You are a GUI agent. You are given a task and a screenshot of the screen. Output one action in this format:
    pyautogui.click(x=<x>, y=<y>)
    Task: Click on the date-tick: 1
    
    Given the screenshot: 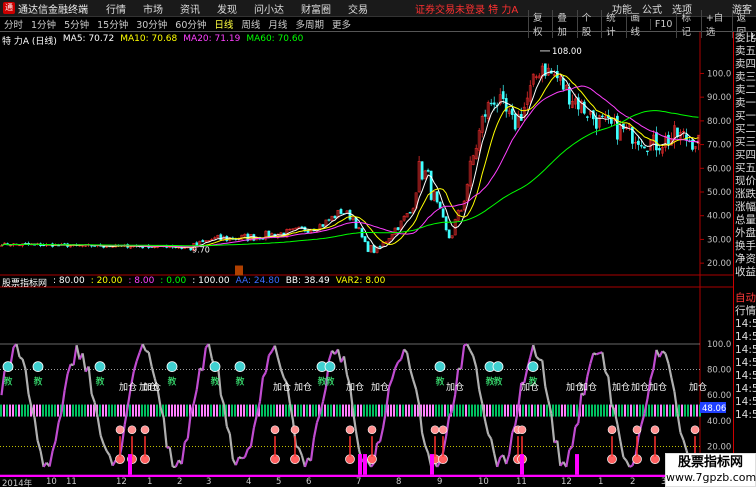 What is the action you would take?
    pyautogui.click(x=601, y=482)
    